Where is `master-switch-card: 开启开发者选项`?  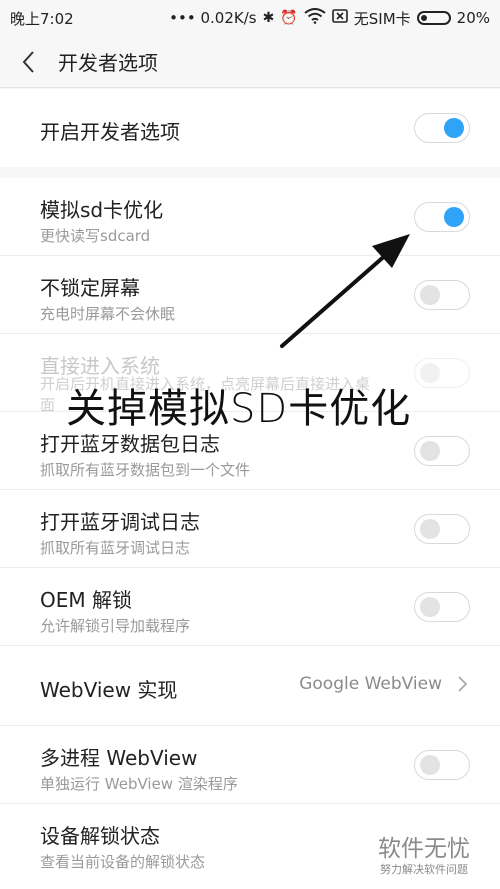 master-switch-card: 开启开发者选项 is located at coordinates (250, 128).